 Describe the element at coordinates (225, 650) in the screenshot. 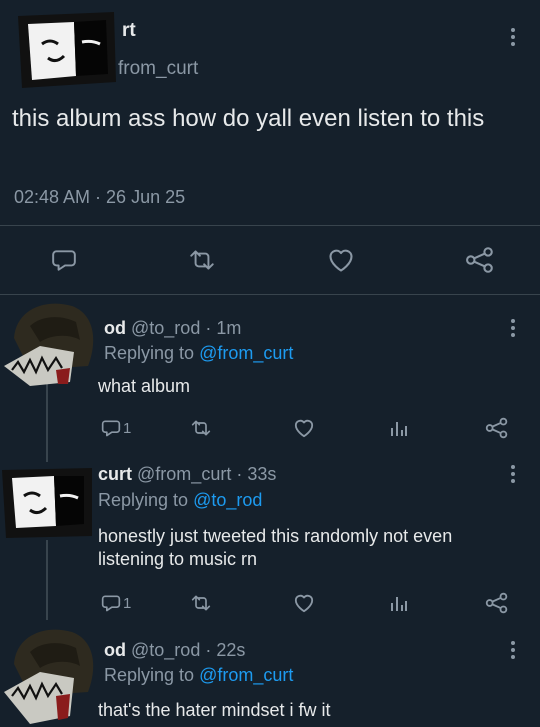

I see `reply-time: · 22s` at that location.